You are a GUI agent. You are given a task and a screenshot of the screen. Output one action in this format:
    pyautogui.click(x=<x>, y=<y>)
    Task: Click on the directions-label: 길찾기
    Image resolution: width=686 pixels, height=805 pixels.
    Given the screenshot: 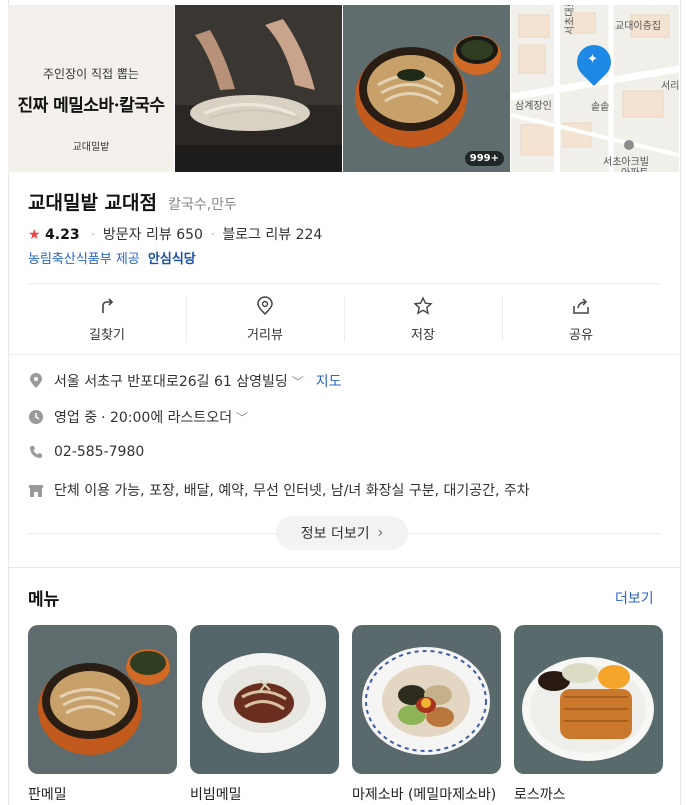 What is the action you would take?
    pyautogui.click(x=107, y=335)
    